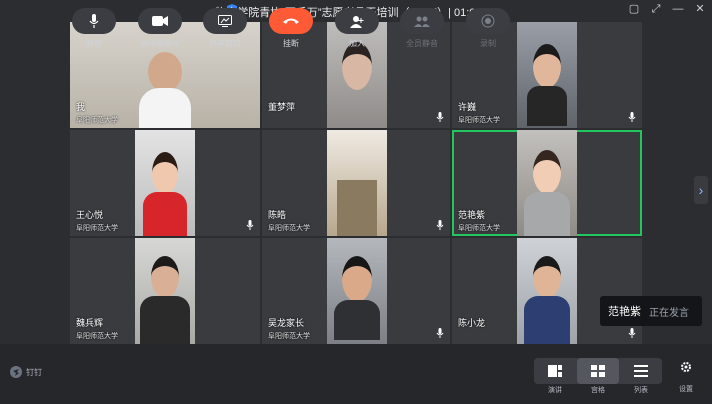 Image resolution: width=712 pixels, height=404 pixels. I want to click on view-list-button, so click(641, 371).